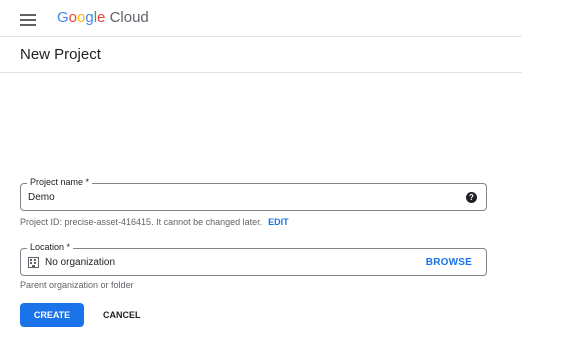 This screenshot has width=566, height=357. Describe the element at coordinates (261, 18) in the screenshot. I see `top-app-bar: Google Cloud` at that location.